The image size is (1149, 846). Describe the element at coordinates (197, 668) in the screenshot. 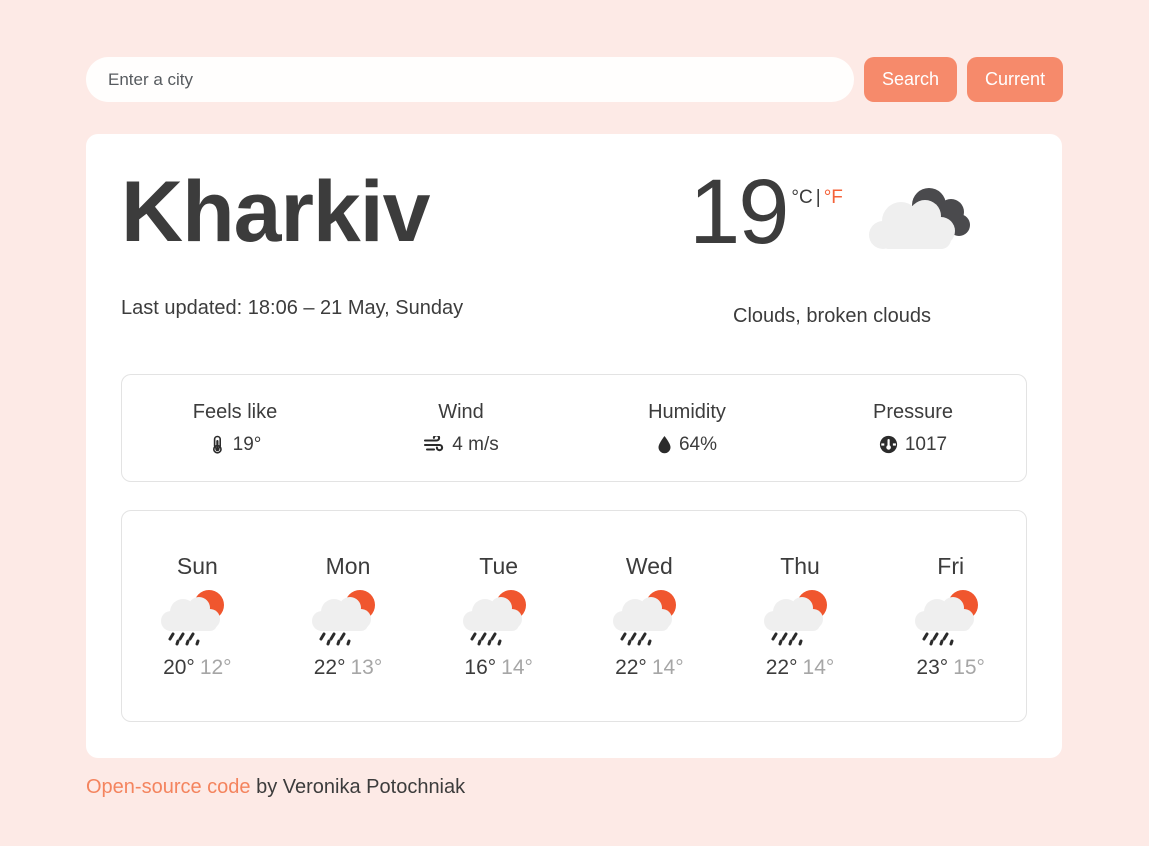

I see `forecast-temps: 20° 12°` at that location.